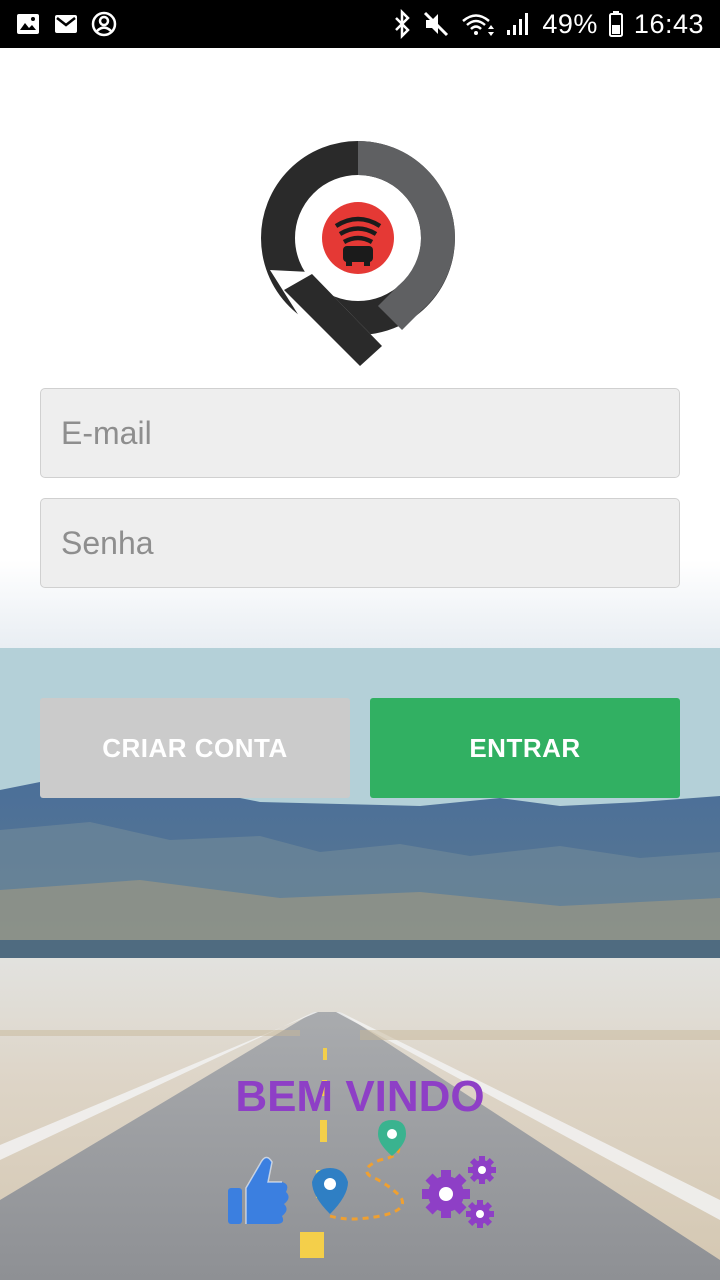  What do you see at coordinates (28, 24) in the screenshot?
I see `image-icon` at bounding box center [28, 24].